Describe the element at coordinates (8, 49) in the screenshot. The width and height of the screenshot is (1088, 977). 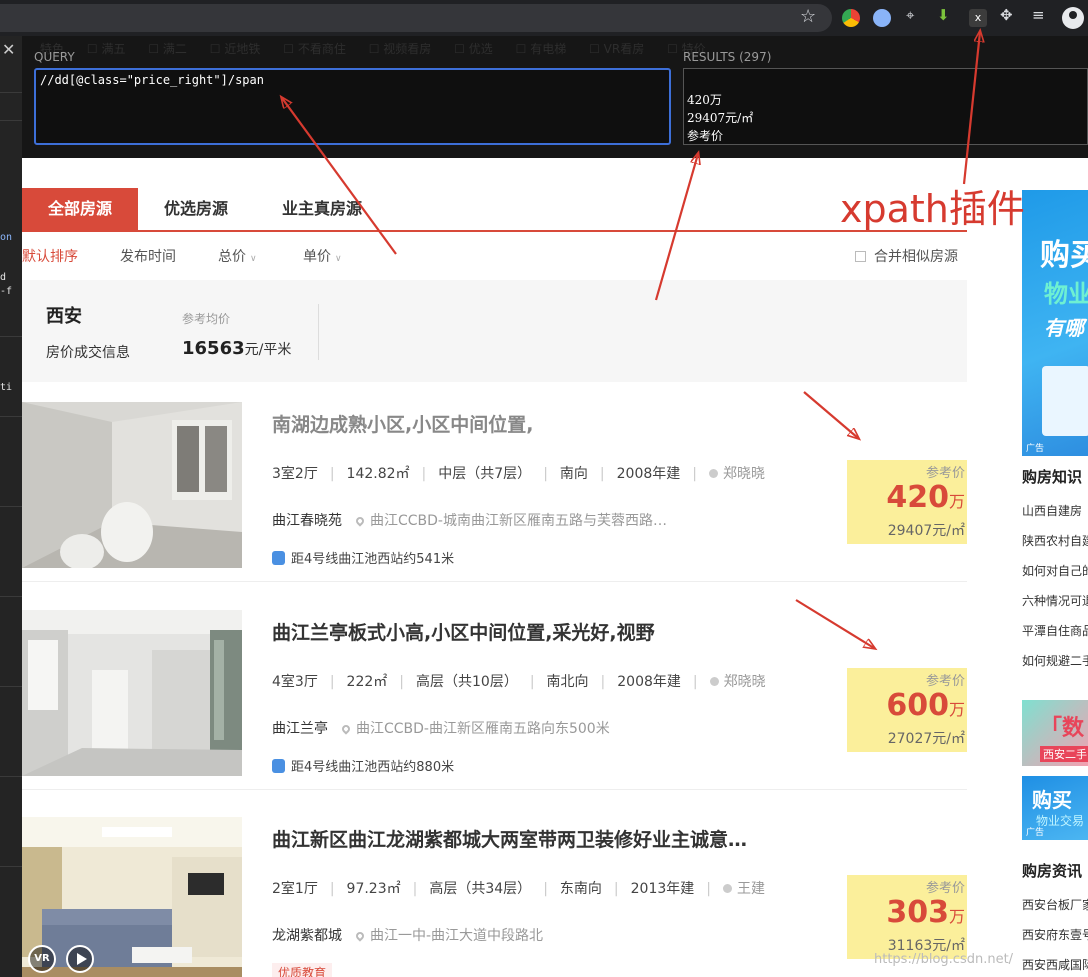
I see `close-icon: ✕` at that location.